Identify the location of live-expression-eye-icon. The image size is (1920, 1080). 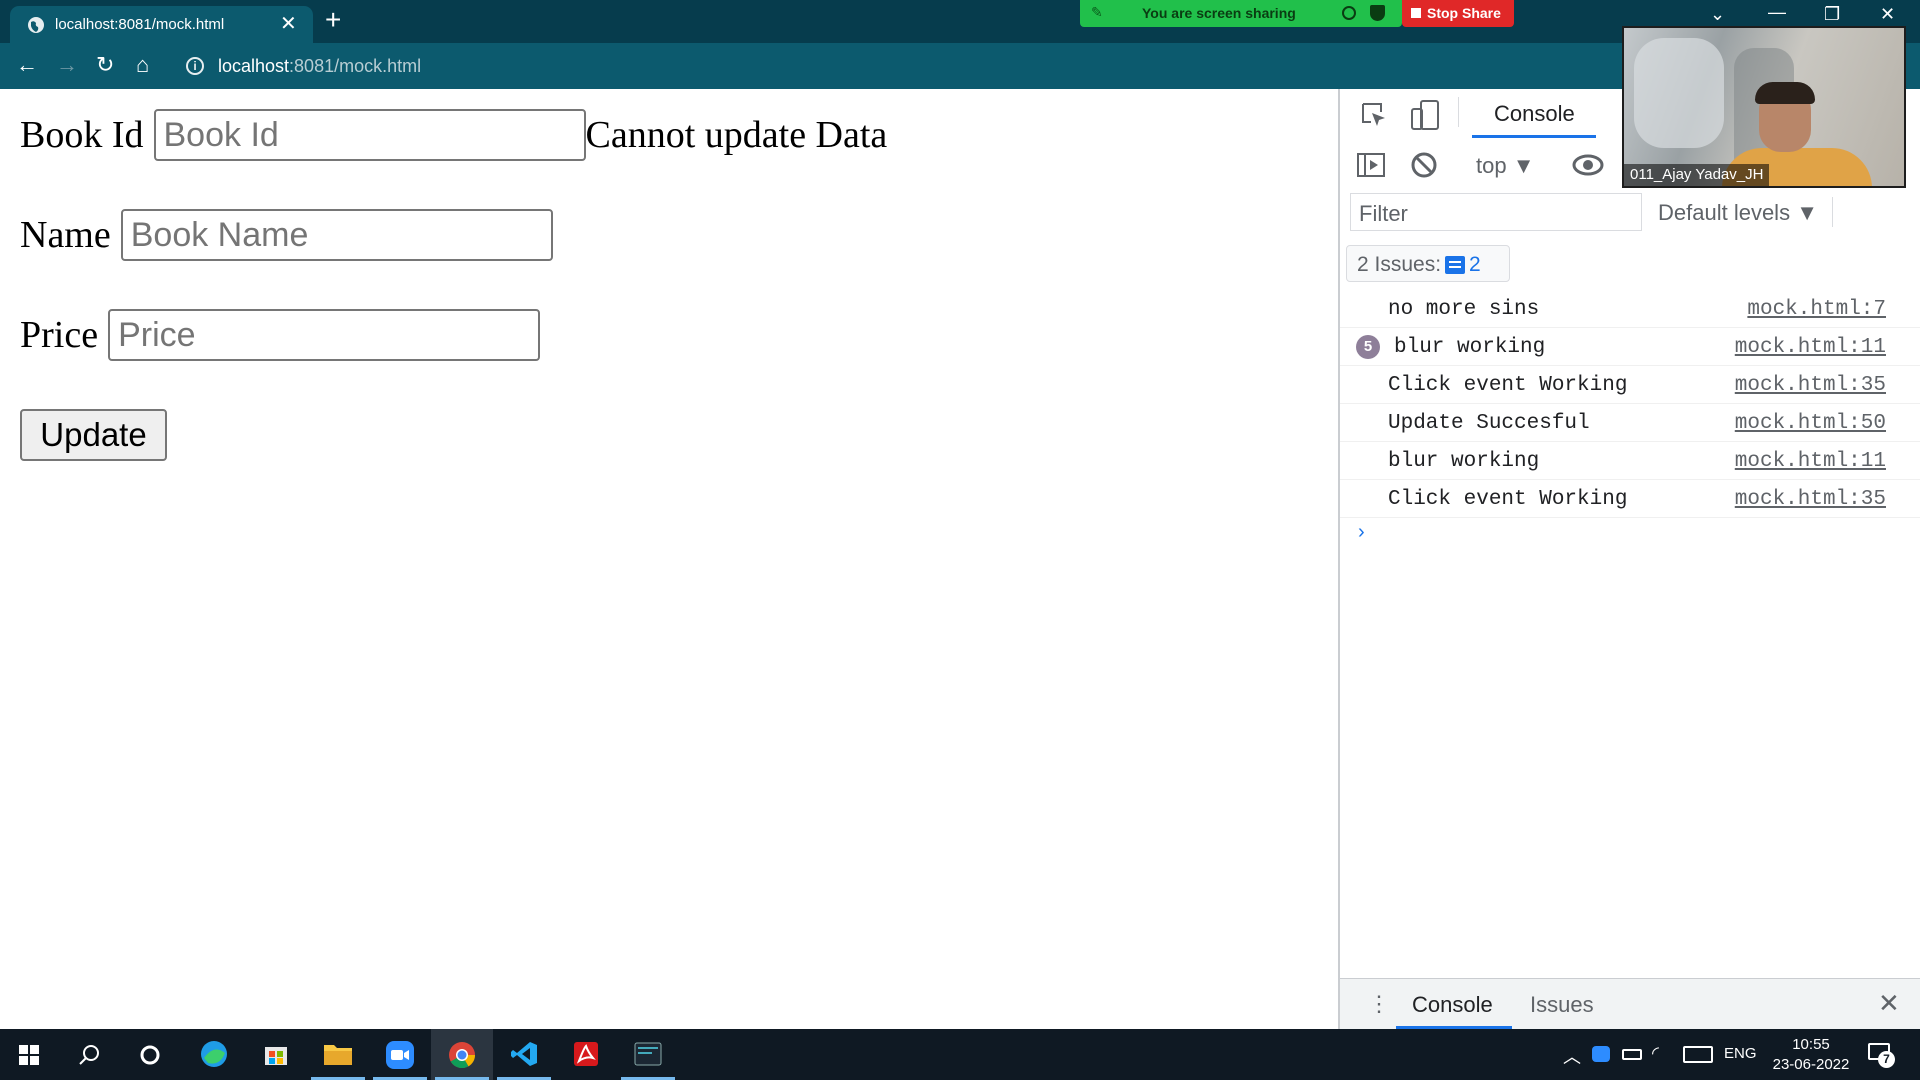
(1588, 165).